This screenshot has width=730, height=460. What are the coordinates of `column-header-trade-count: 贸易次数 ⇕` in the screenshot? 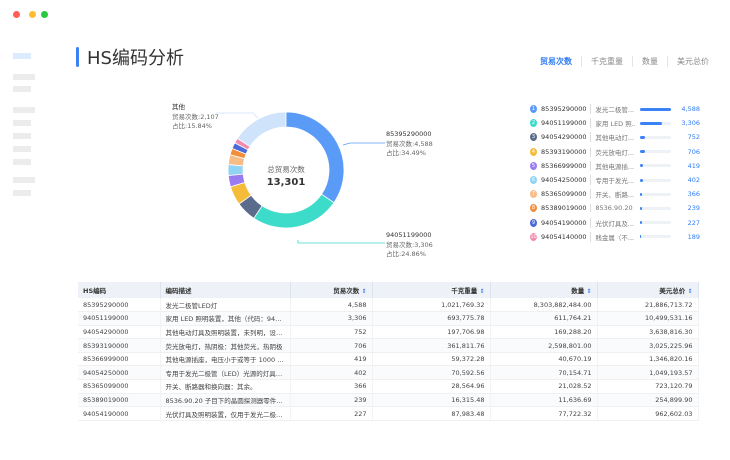 It's located at (331, 290).